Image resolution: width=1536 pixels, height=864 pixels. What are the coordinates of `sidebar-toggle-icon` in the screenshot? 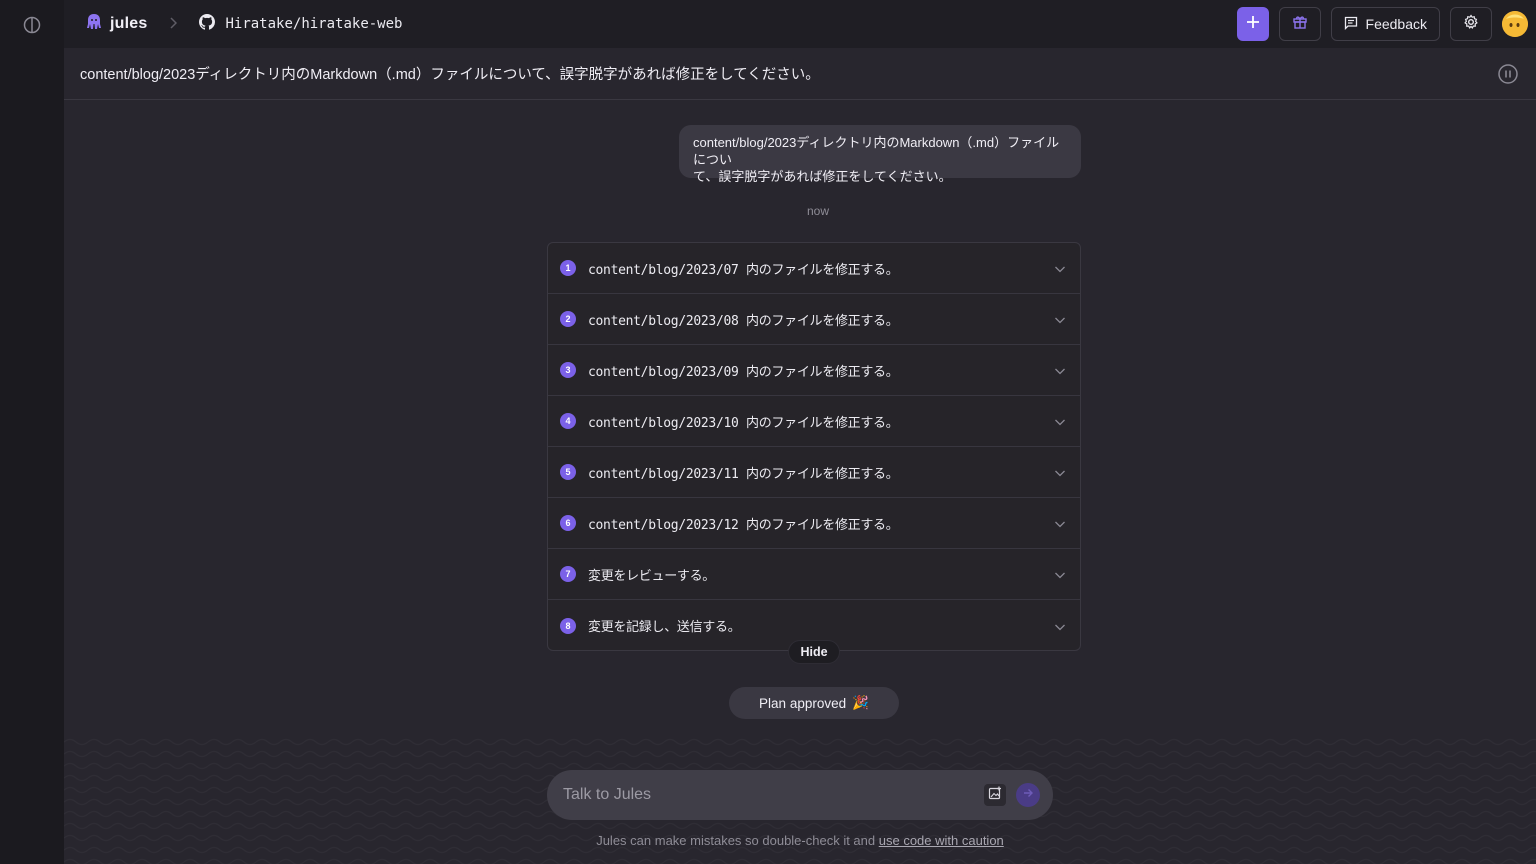 It's located at (32, 25).